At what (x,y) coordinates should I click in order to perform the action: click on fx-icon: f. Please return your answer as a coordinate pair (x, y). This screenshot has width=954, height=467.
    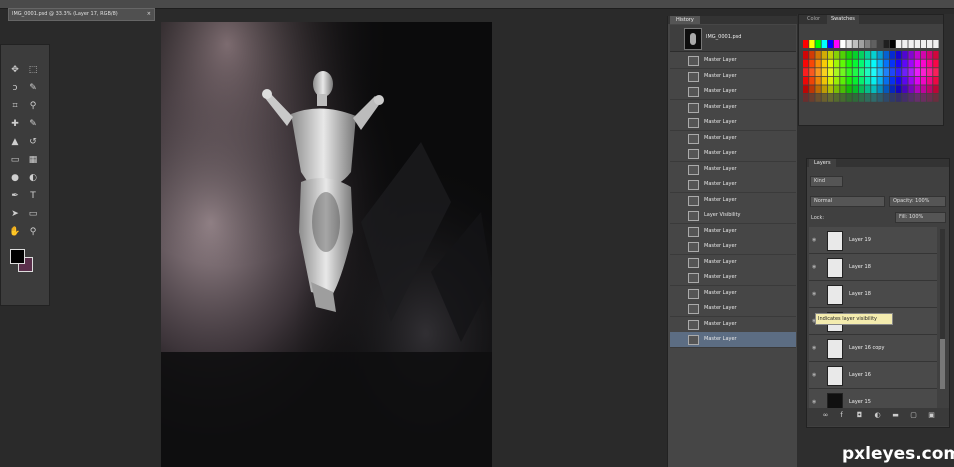
    Looking at the image, I should click on (841, 415).